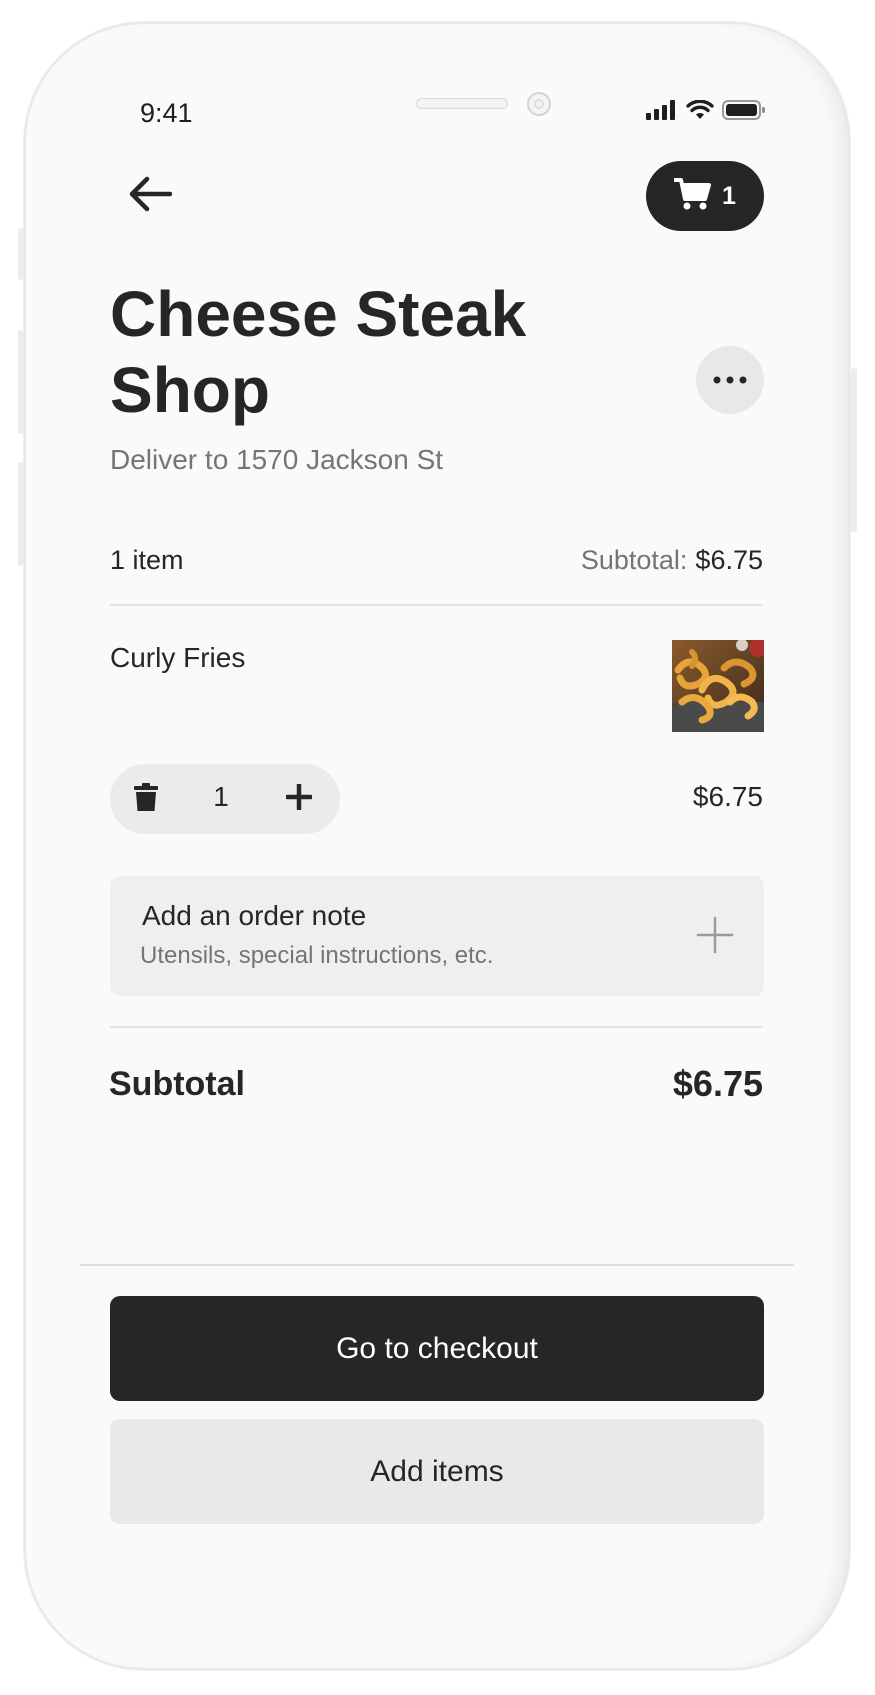  I want to click on summary-subtotal-label: Subtotal:, so click(634, 560).